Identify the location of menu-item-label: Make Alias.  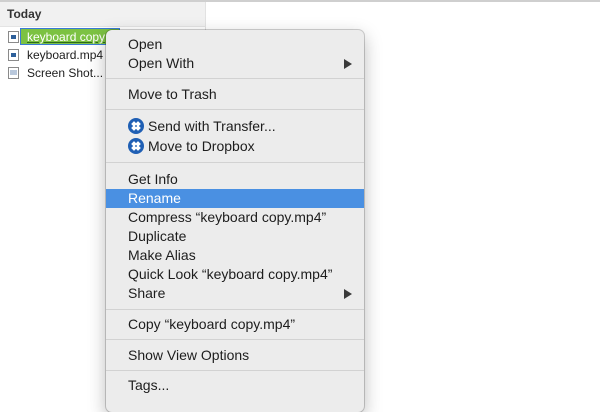
(162, 255).